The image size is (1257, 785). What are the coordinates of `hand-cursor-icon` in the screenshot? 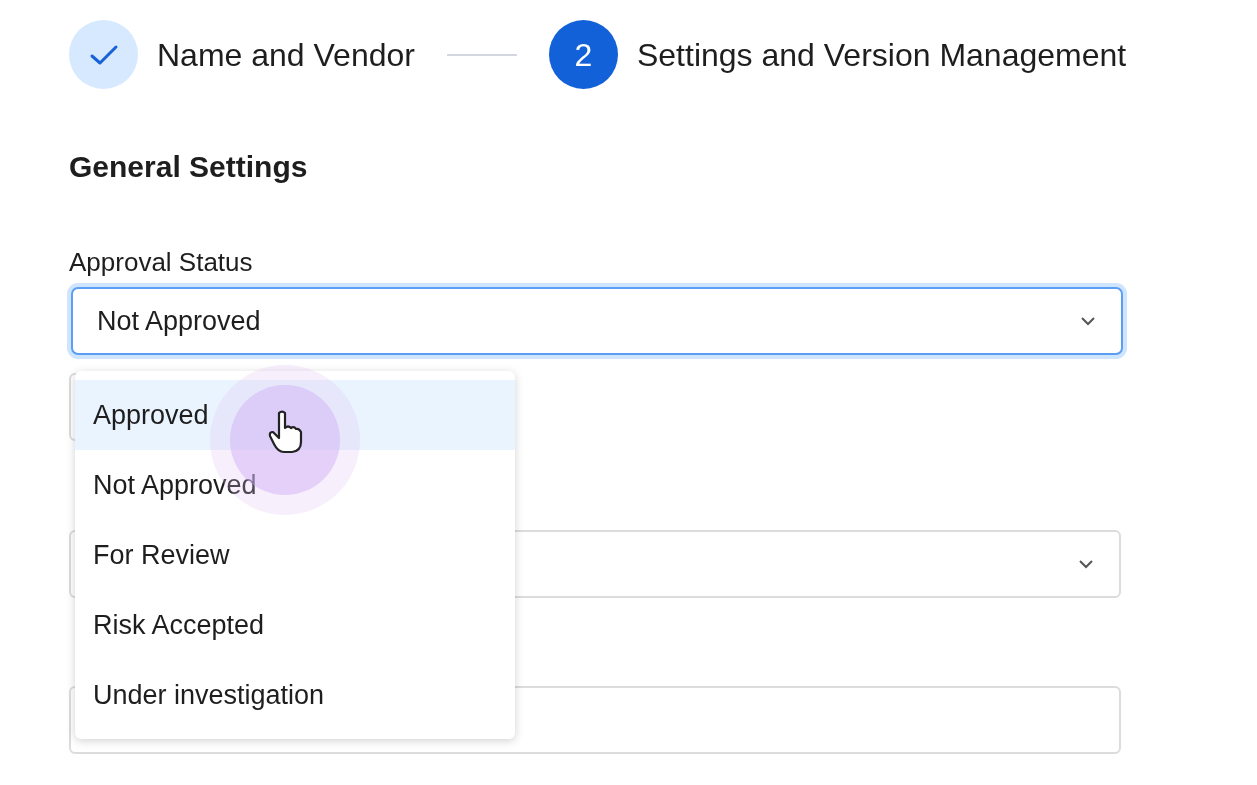 It's located at (286, 432).